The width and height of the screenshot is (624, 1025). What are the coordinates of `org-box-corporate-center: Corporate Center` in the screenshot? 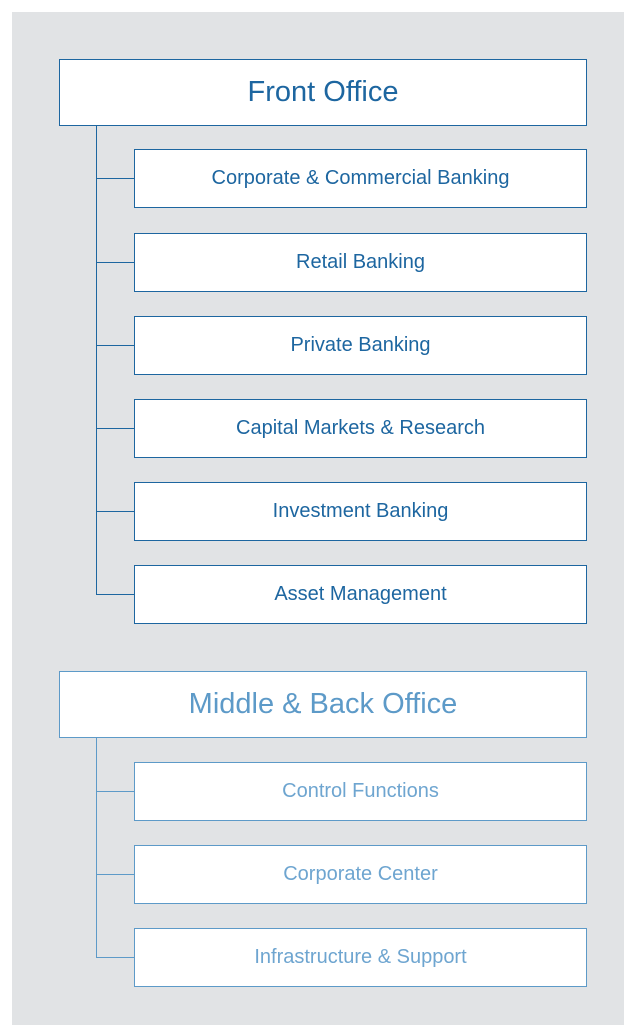 It's located at (360, 874).